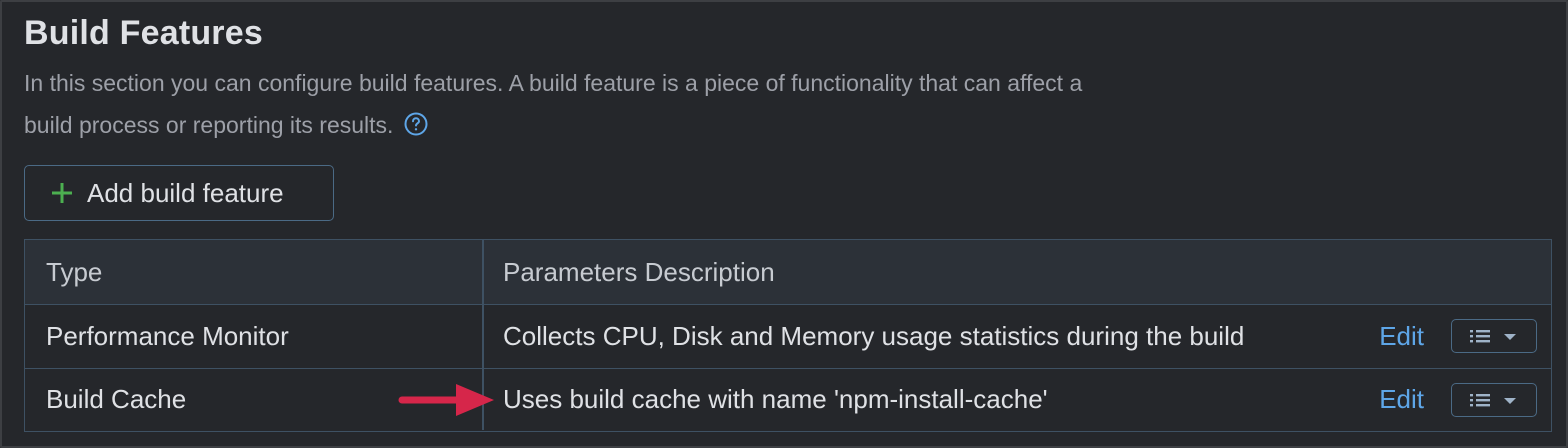 The height and width of the screenshot is (448, 1568). I want to click on column-header-type: Type, so click(74, 271).